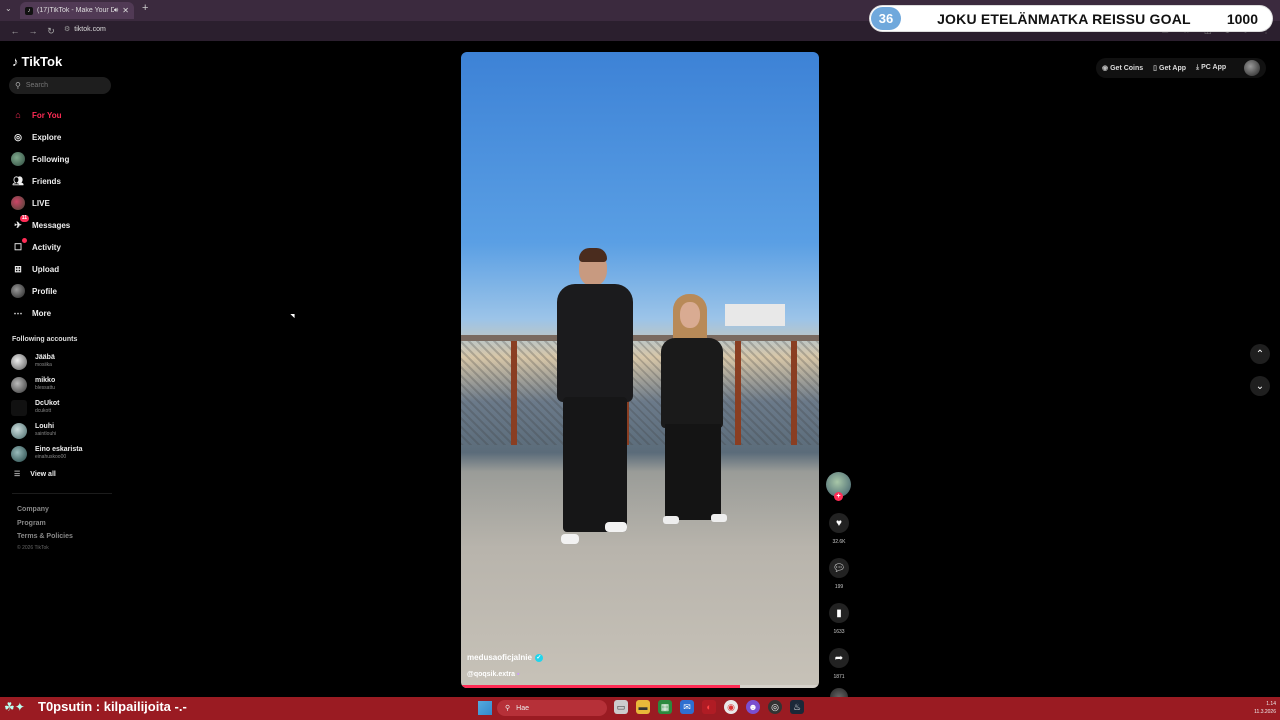  I want to click on follow-plus-icon: +, so click(838, 496).